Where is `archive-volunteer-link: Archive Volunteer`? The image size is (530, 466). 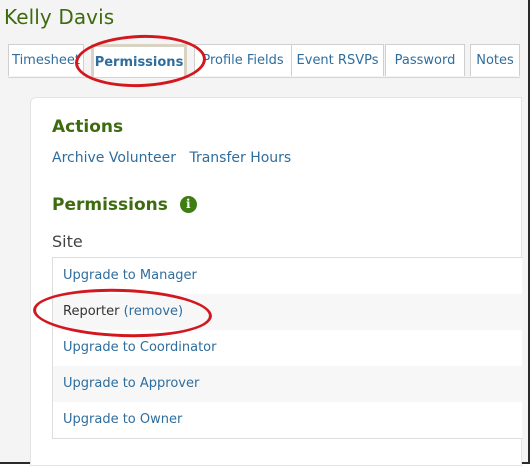
archive-volunteer-link: Archive Volunteer is located at coordinates (114, 158).